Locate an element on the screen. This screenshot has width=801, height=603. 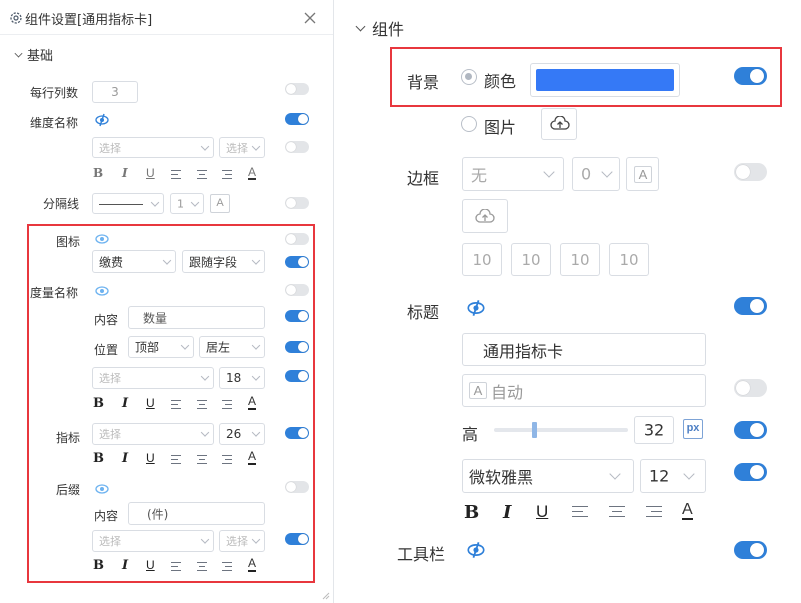
per-row-toggle is located at coordinates (297, 89).